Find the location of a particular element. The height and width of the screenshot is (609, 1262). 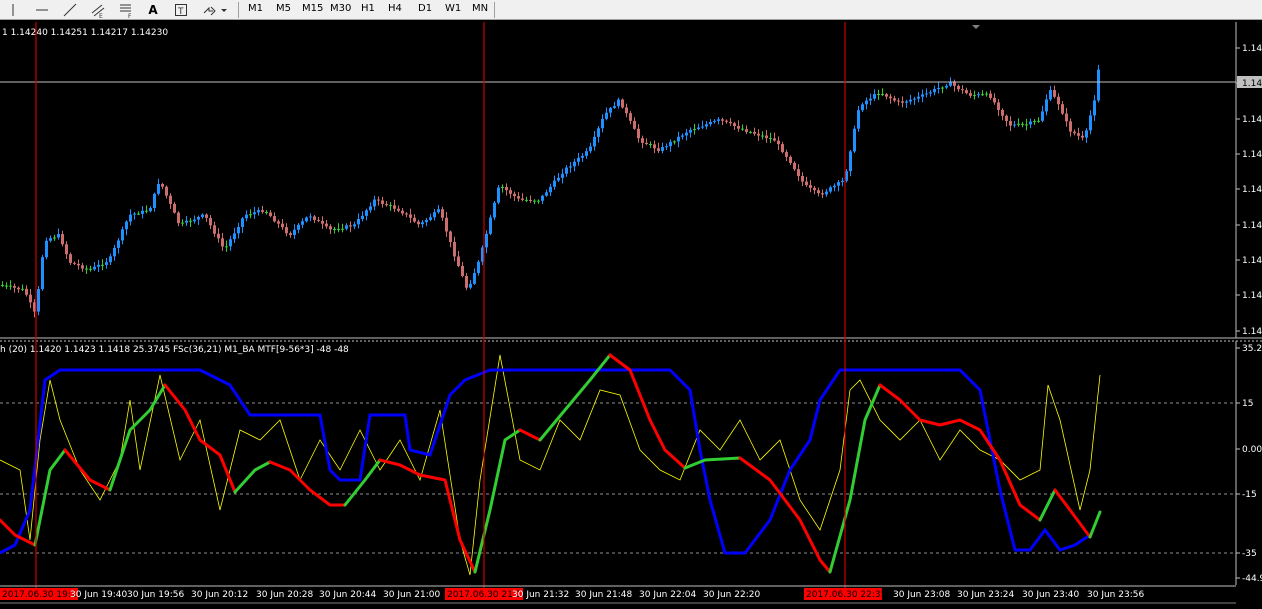

timeframe-h4: H4 is located at coordinates (395, 8).